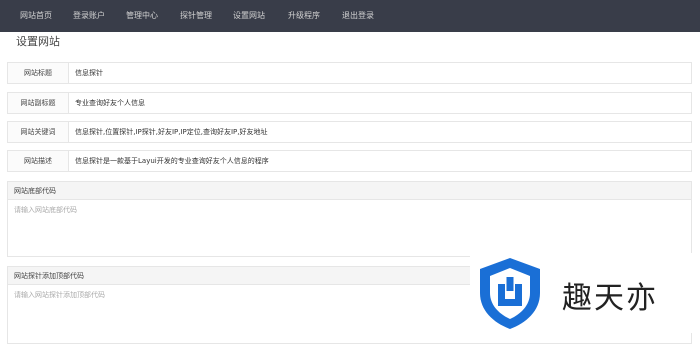  I want to click on watermark: 趣天亦, so click(585, 293).